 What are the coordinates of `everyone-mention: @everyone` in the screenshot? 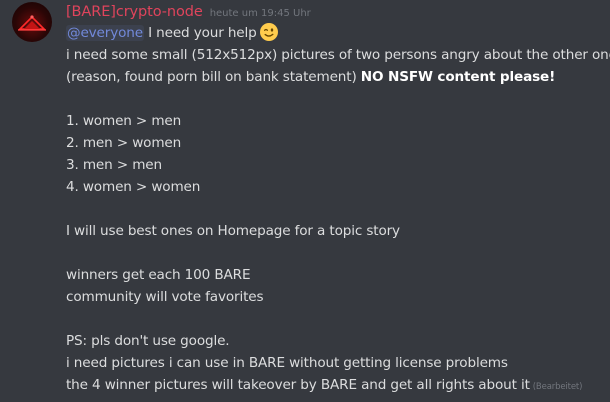 It's located at (105, 33).